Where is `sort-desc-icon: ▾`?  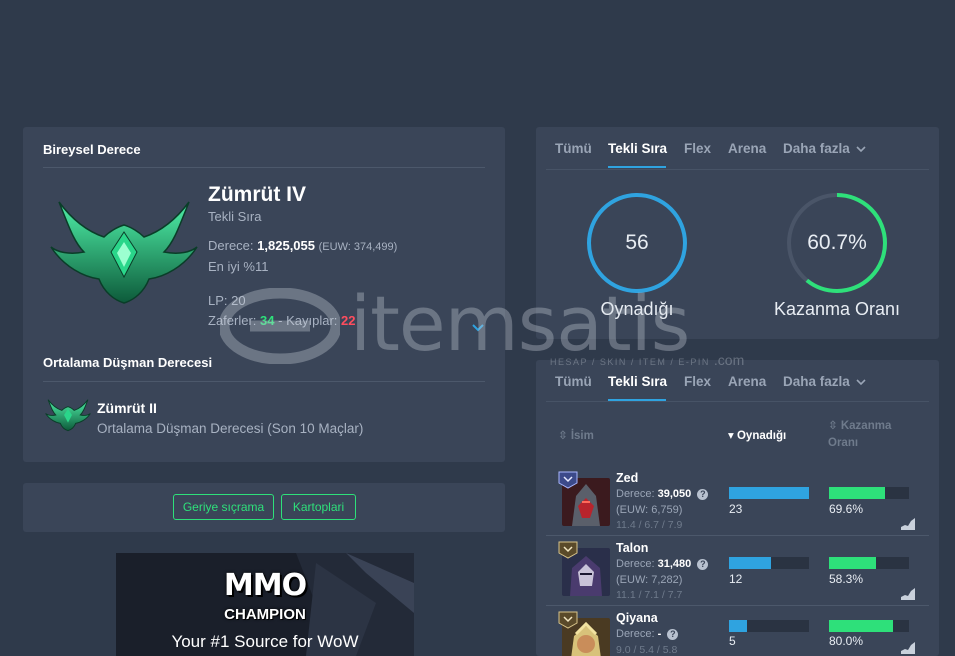 sort-desc-icon: ▾ is located at coordinates (731, 436).